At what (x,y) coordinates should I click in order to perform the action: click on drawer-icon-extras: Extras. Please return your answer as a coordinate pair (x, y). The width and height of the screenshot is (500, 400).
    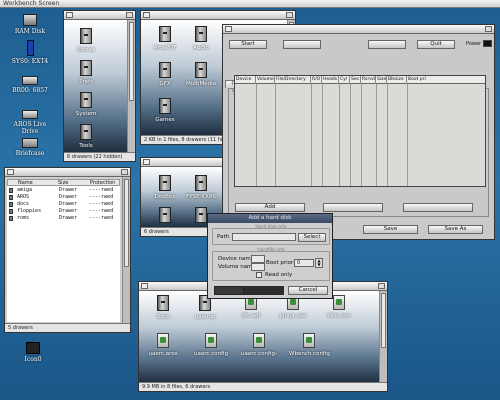
    Looking at the image, I should click on (86, 40).